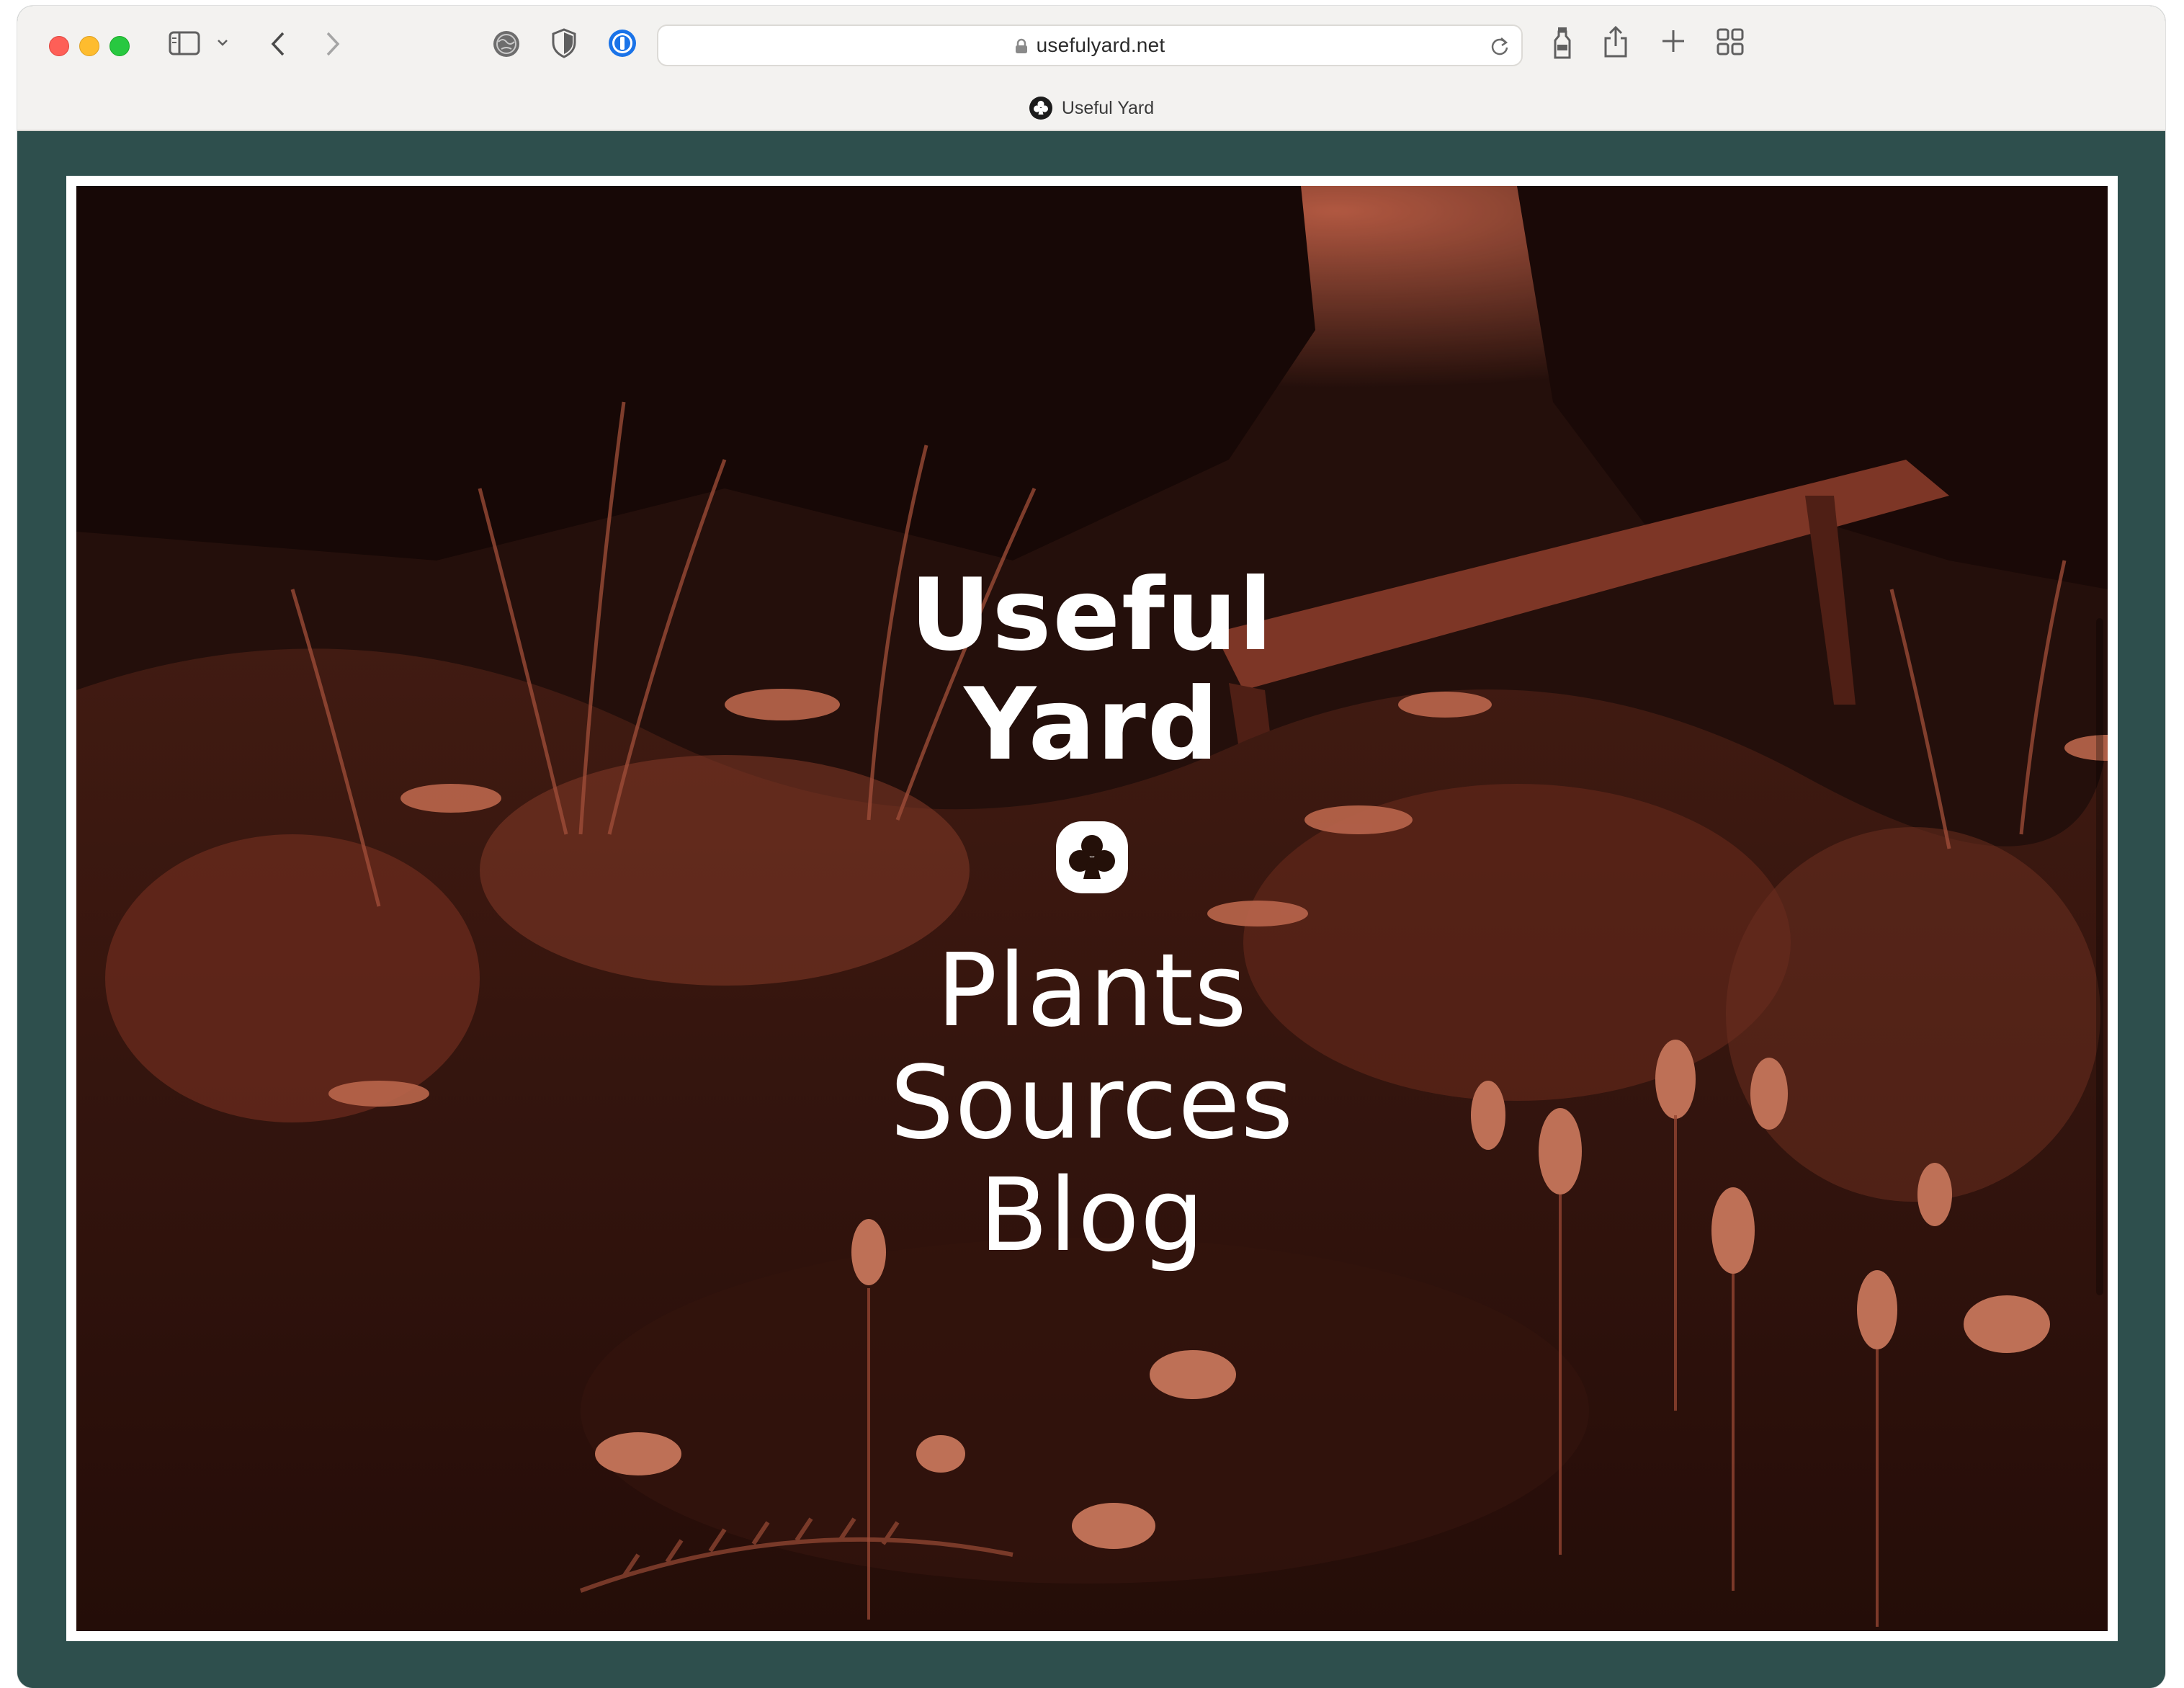 The width and height of the screenshot is (2184, 1688). What do you see at coordinates (507, 44) in the screenshot?
I see `globe-icon` at bounding box center [507, 44].